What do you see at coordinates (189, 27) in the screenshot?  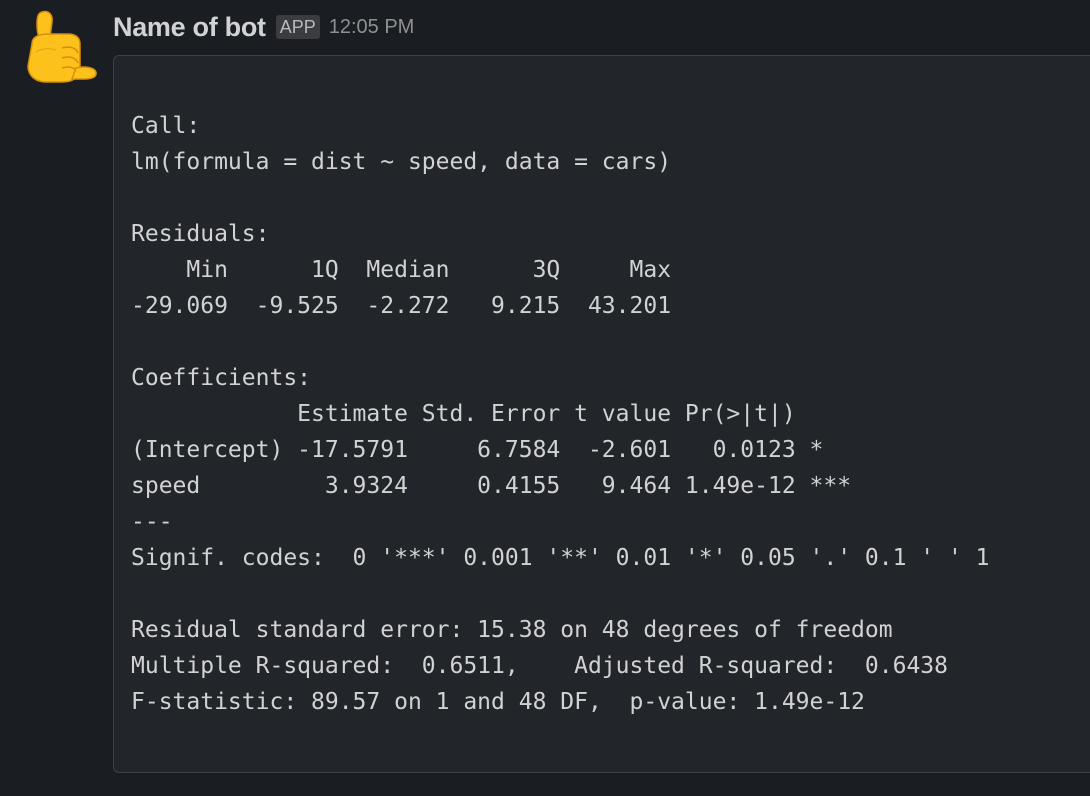 I see `bot-name: Name of bot` at bounding box center [189, 27].